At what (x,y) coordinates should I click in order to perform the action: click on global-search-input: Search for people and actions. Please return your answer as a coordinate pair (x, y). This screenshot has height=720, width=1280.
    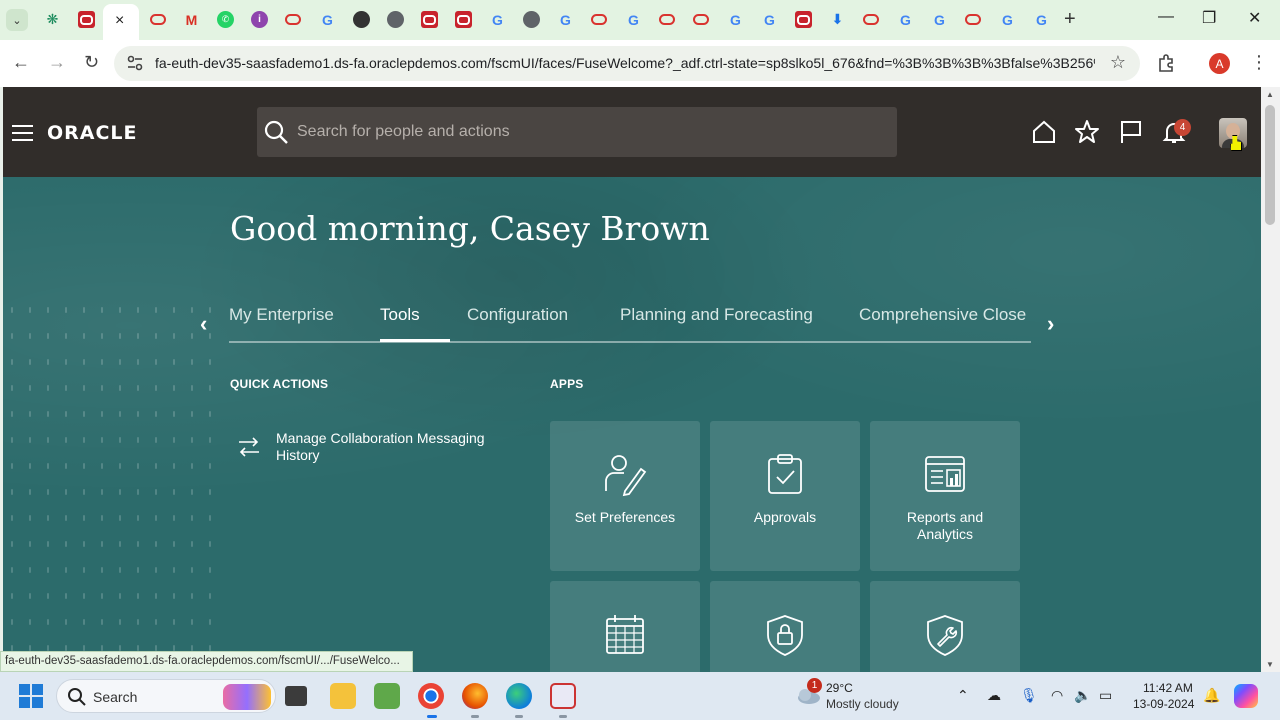
    Looking at the image, I should click on (577, 132).